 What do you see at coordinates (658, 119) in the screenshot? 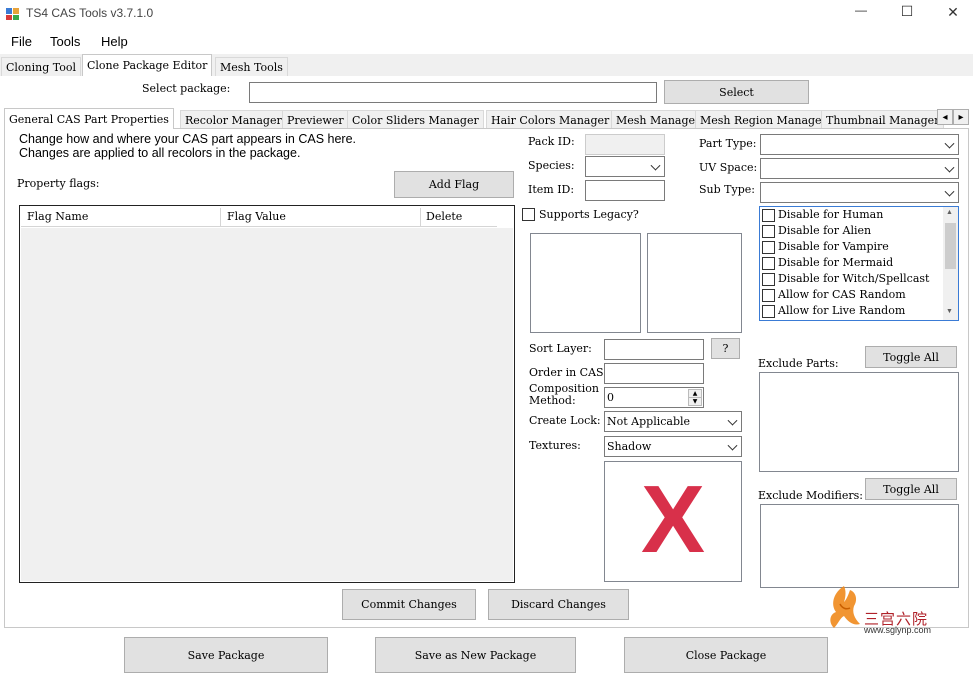
I see `tab-mesh-manager: Mesh Manager` at bounding box center [658, 119].